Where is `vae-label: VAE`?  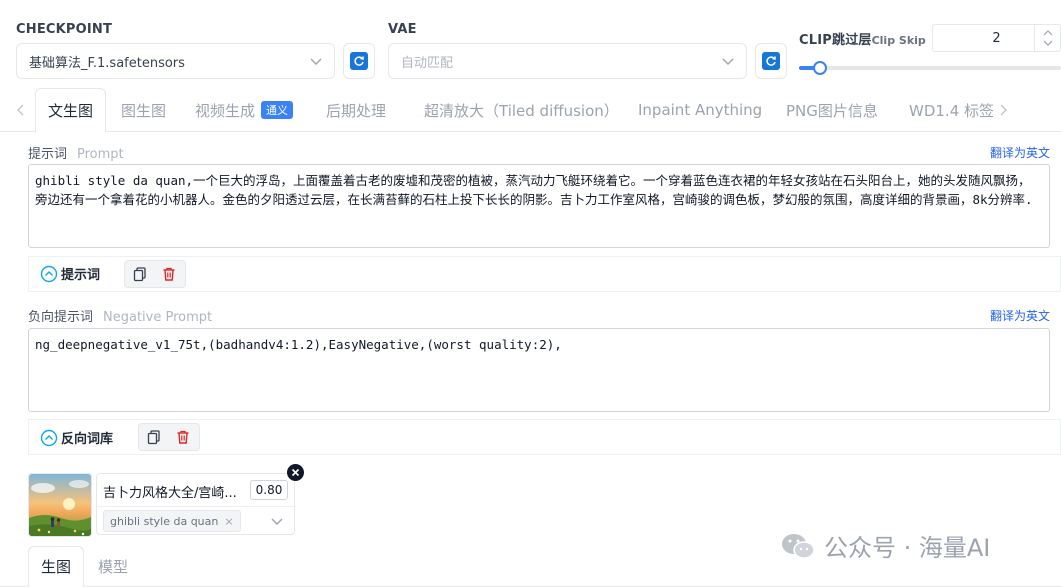
vae-label: VAE is located at coordinates (402, 29).